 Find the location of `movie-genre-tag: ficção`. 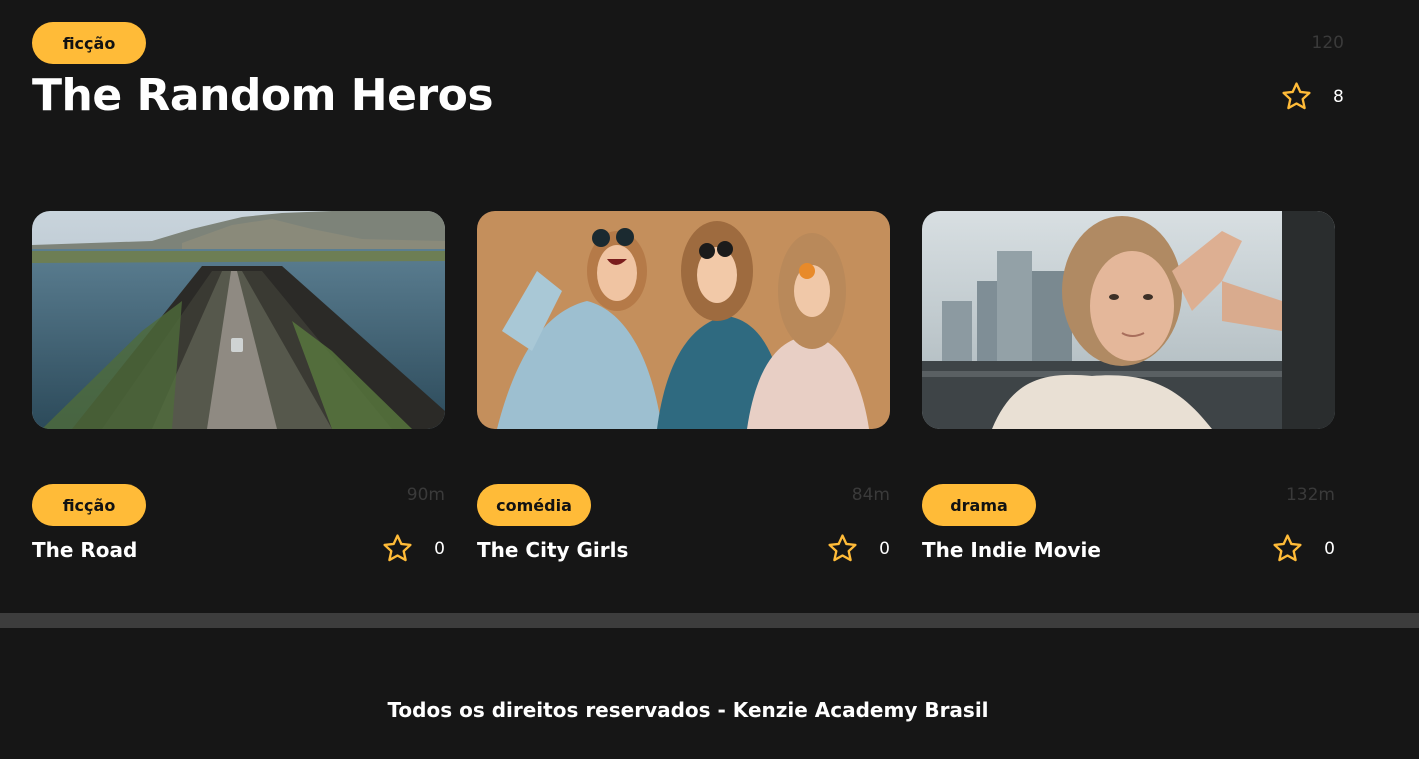

movie-genre-tag: ficção is located at coordinates (89, 505).